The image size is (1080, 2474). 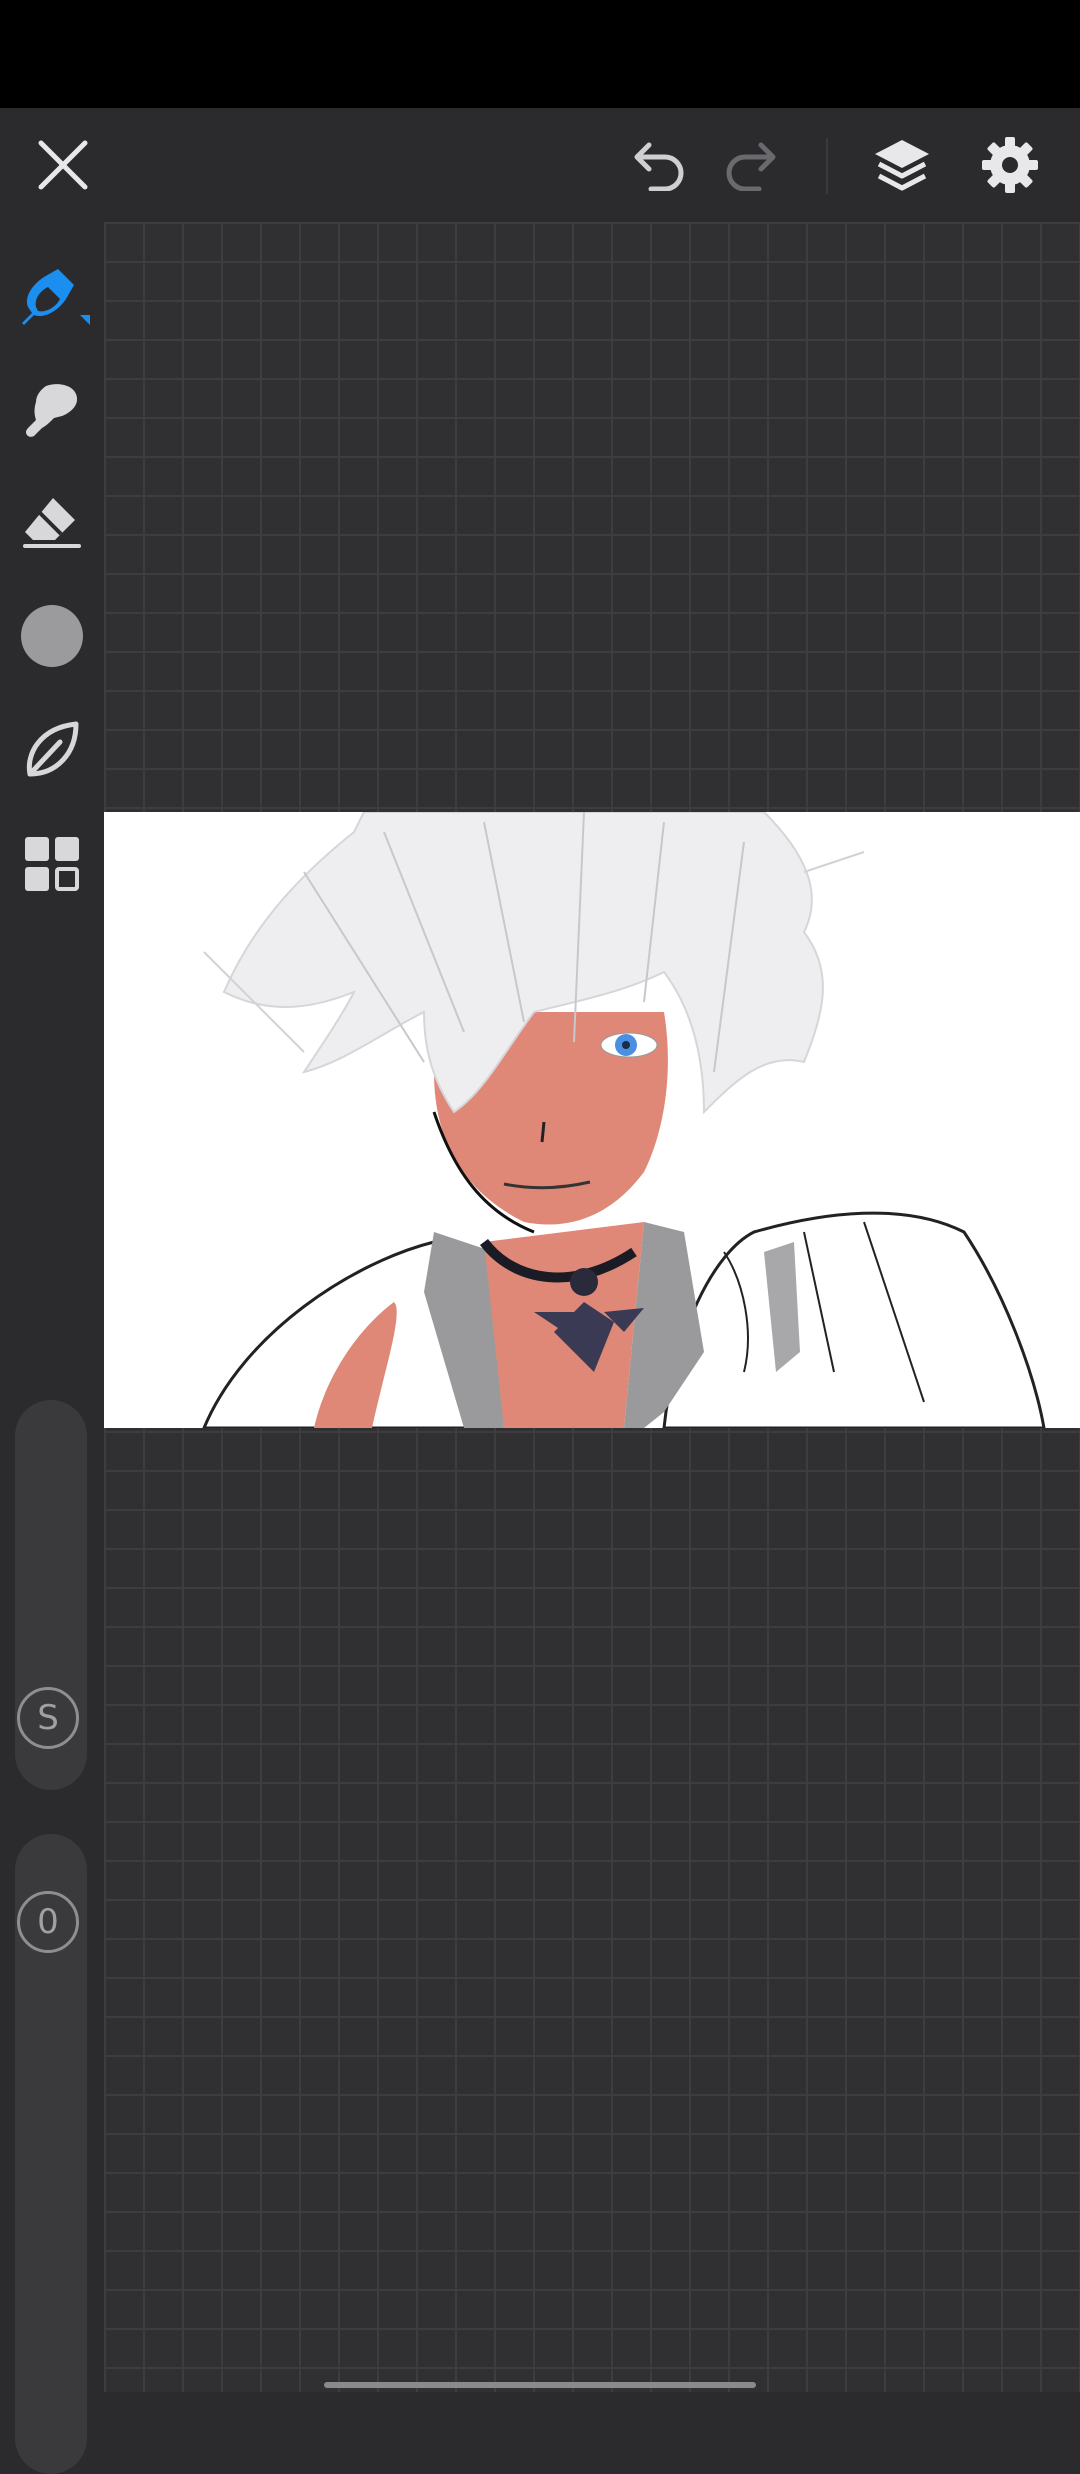 I want to click on current-color-swatch, so click(x=52, y=636).